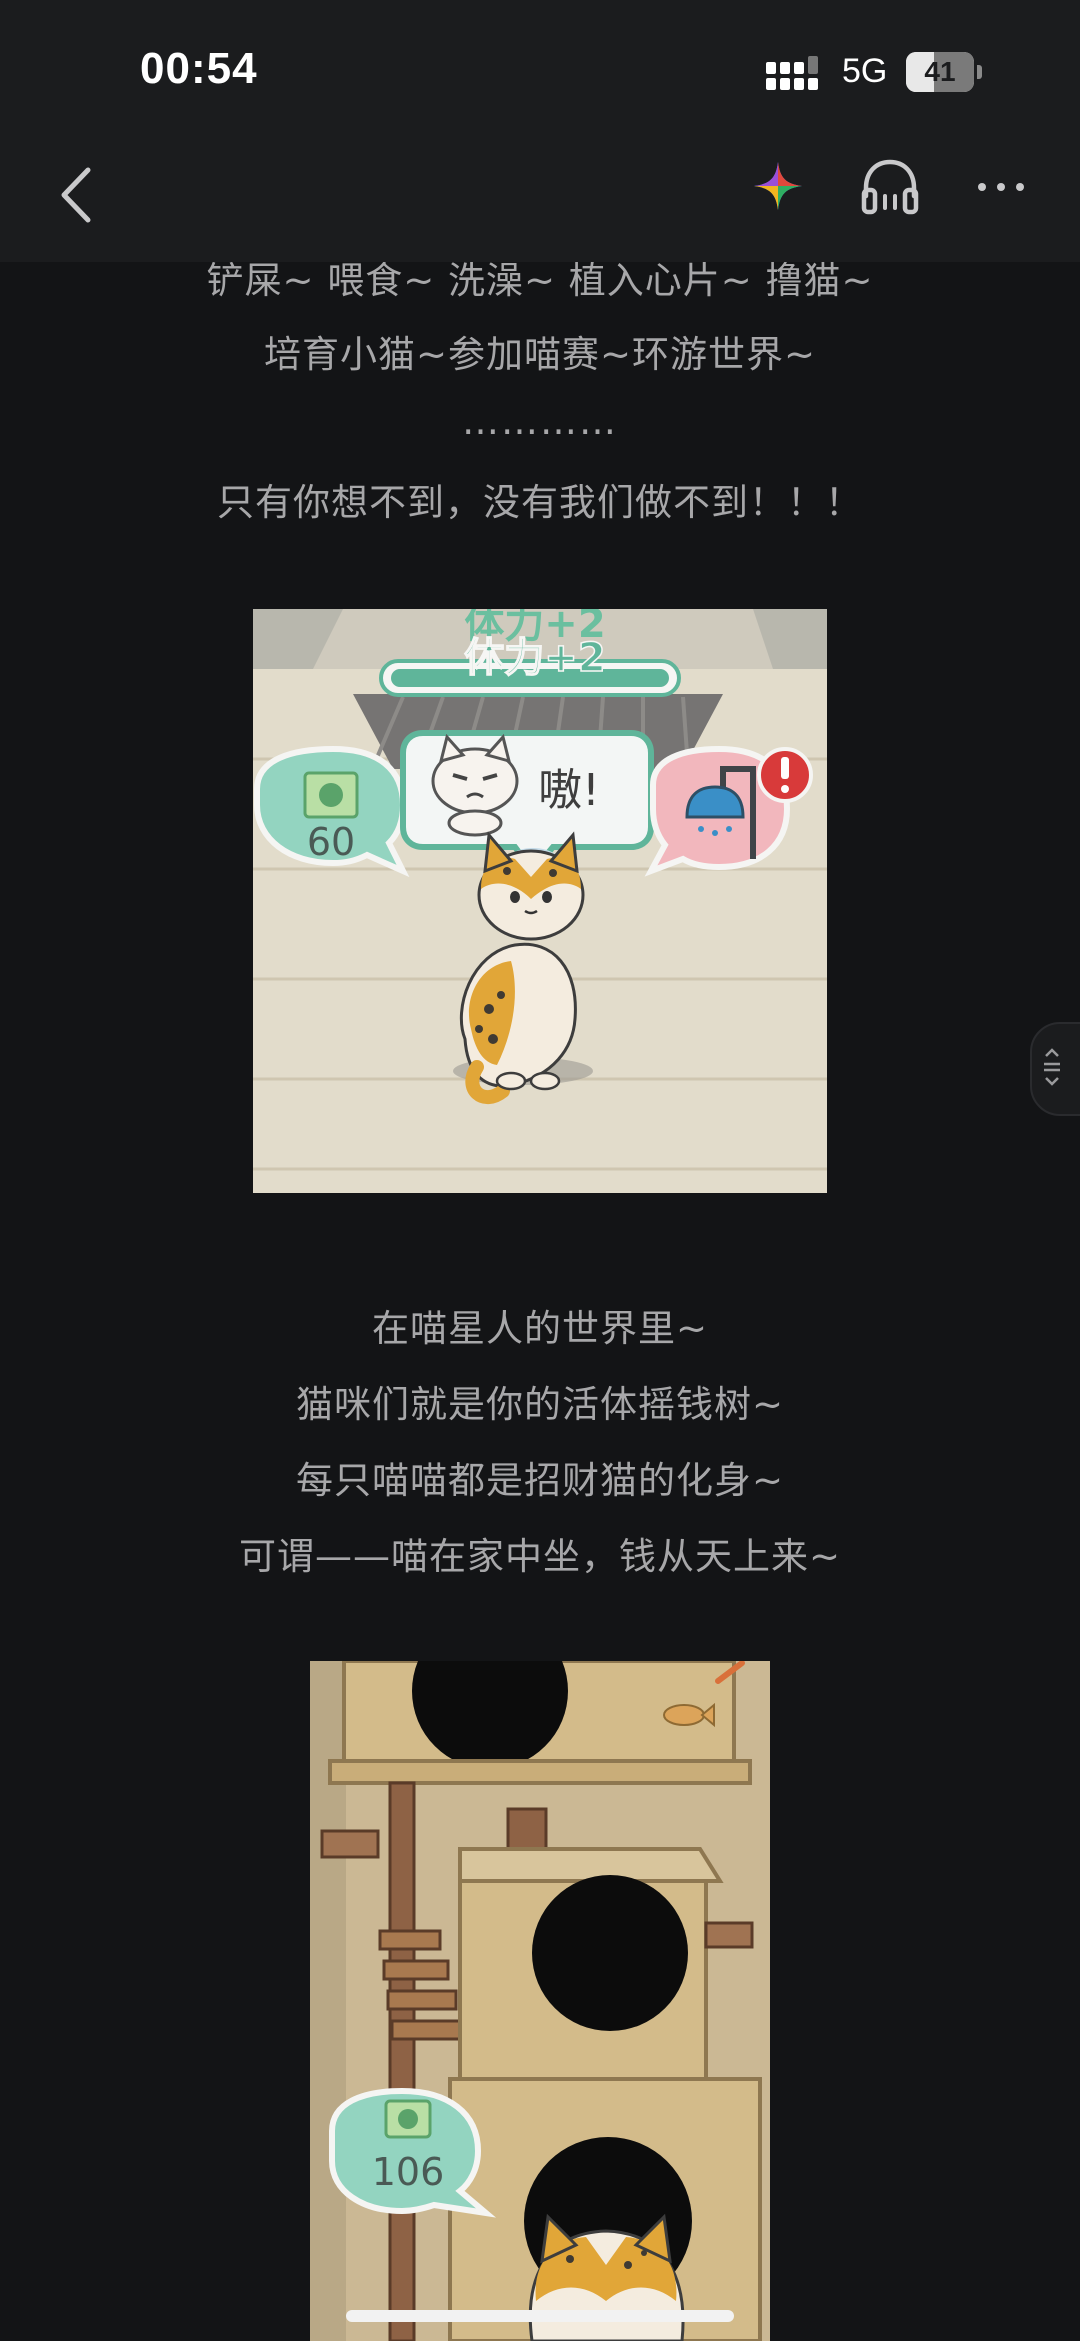 The width and height of the screenshot is (1080, 2341). I want to click on drag-handle-icon, so click(1052, 1067).